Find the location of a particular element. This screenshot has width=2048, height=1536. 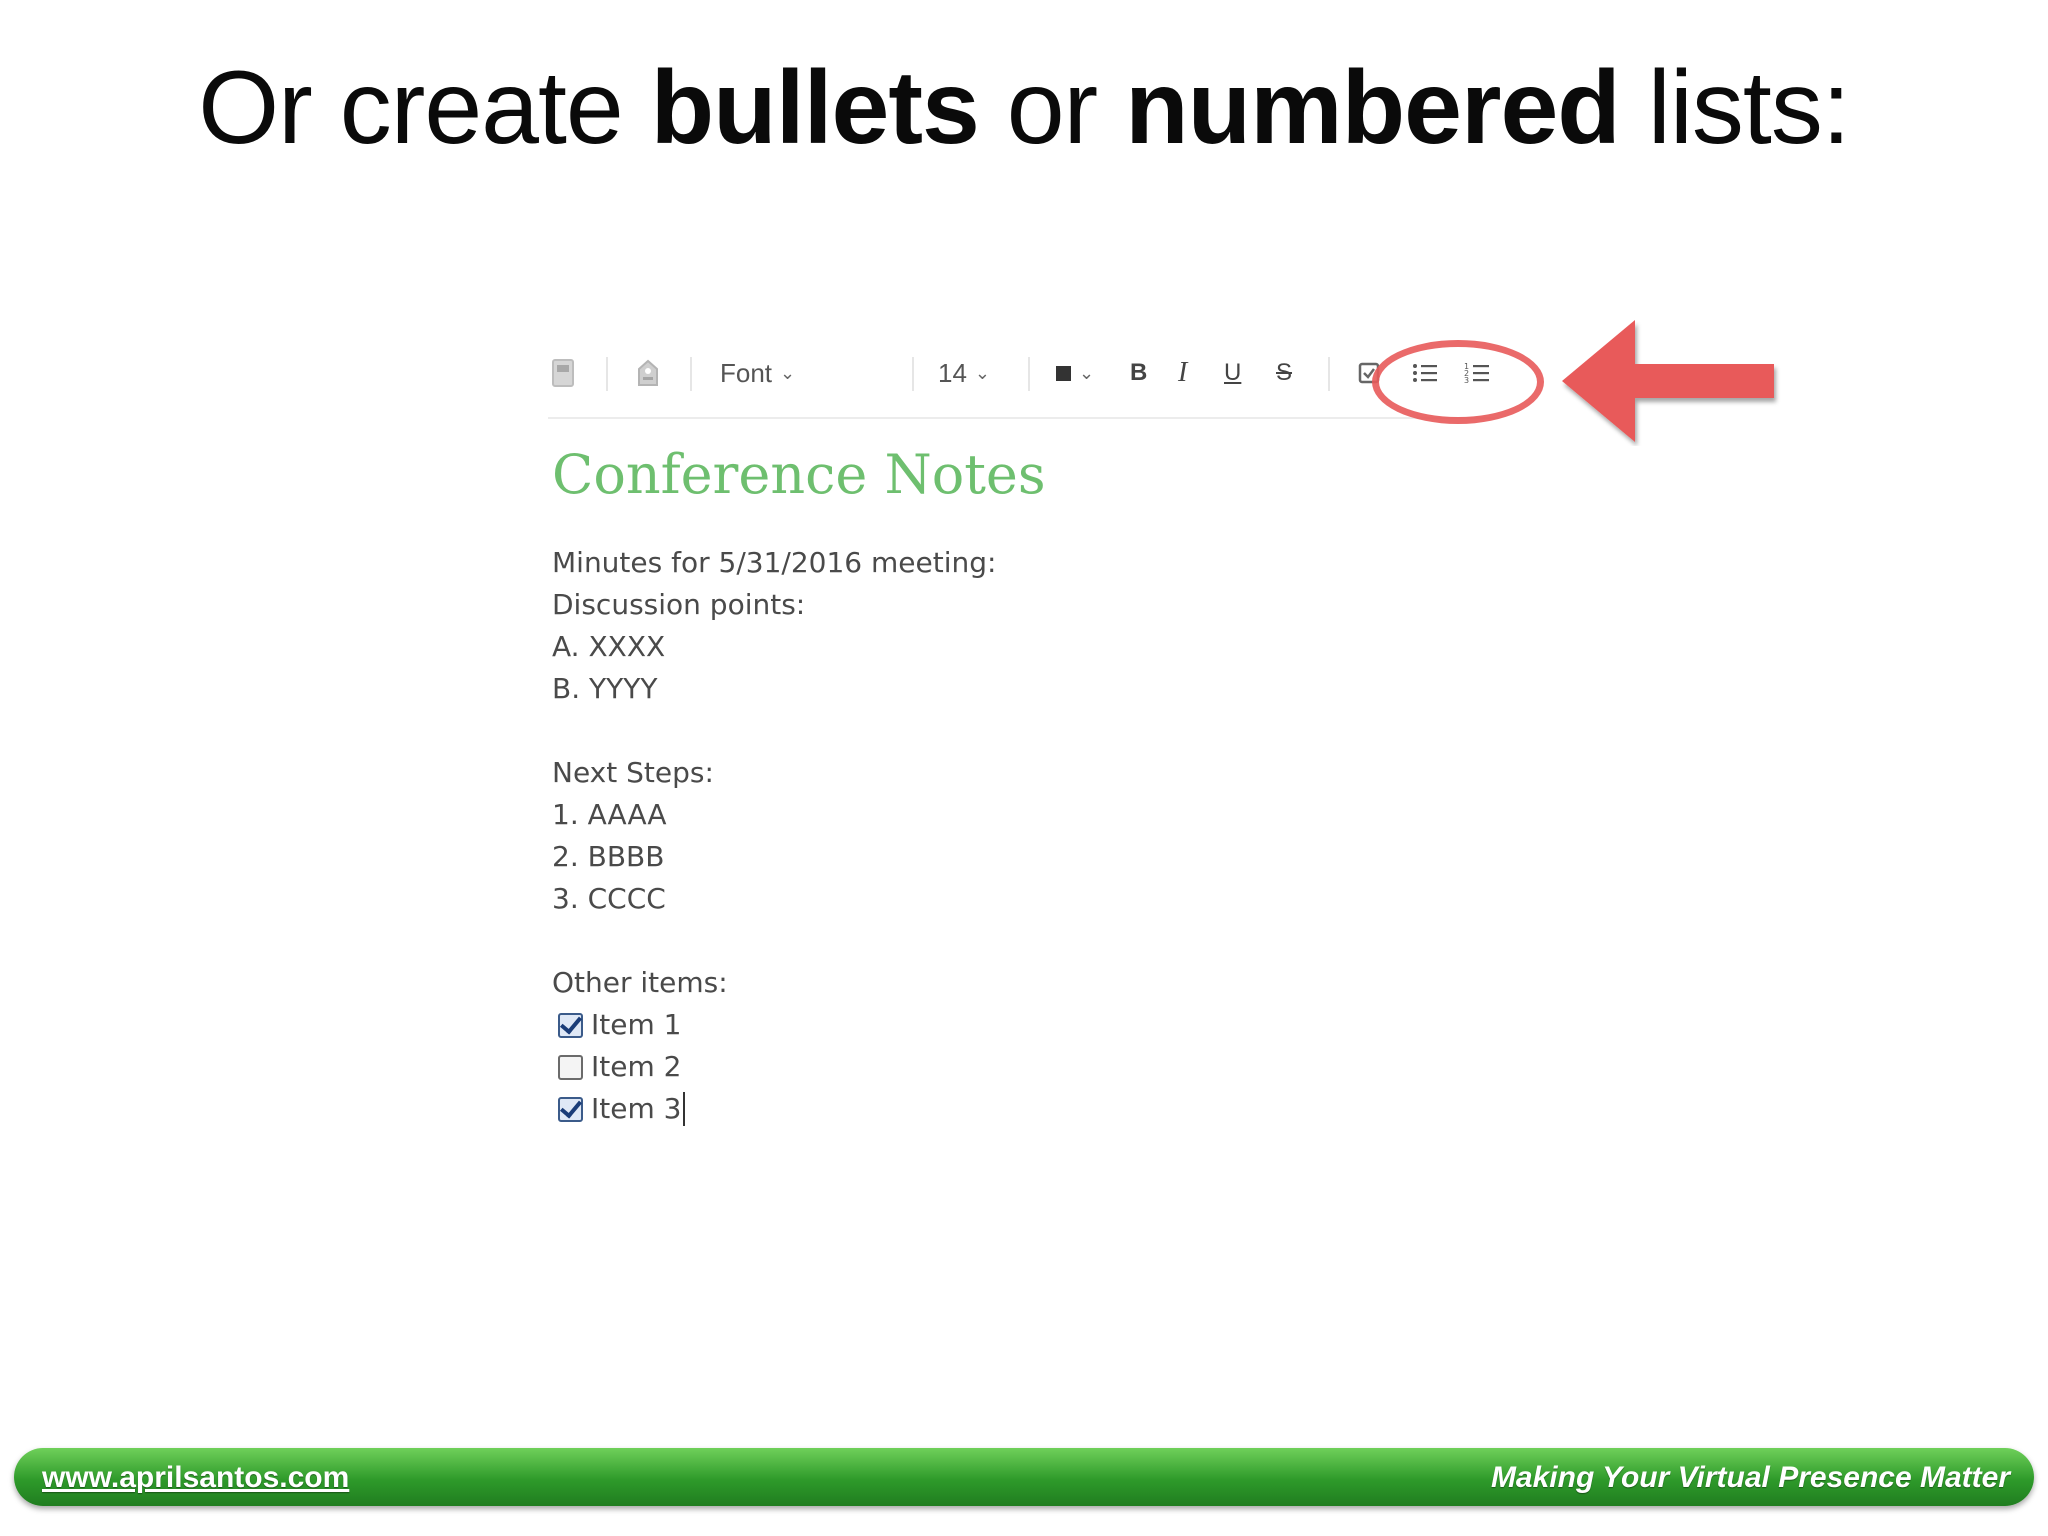

title-bold-bullets: bullets is located at coordinates (815, 108).